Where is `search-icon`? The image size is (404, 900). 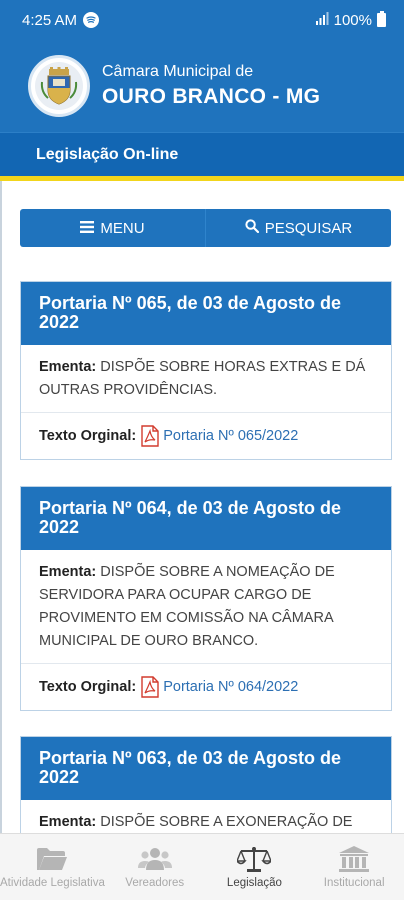
search-icon is located at coordinates (252, 228).